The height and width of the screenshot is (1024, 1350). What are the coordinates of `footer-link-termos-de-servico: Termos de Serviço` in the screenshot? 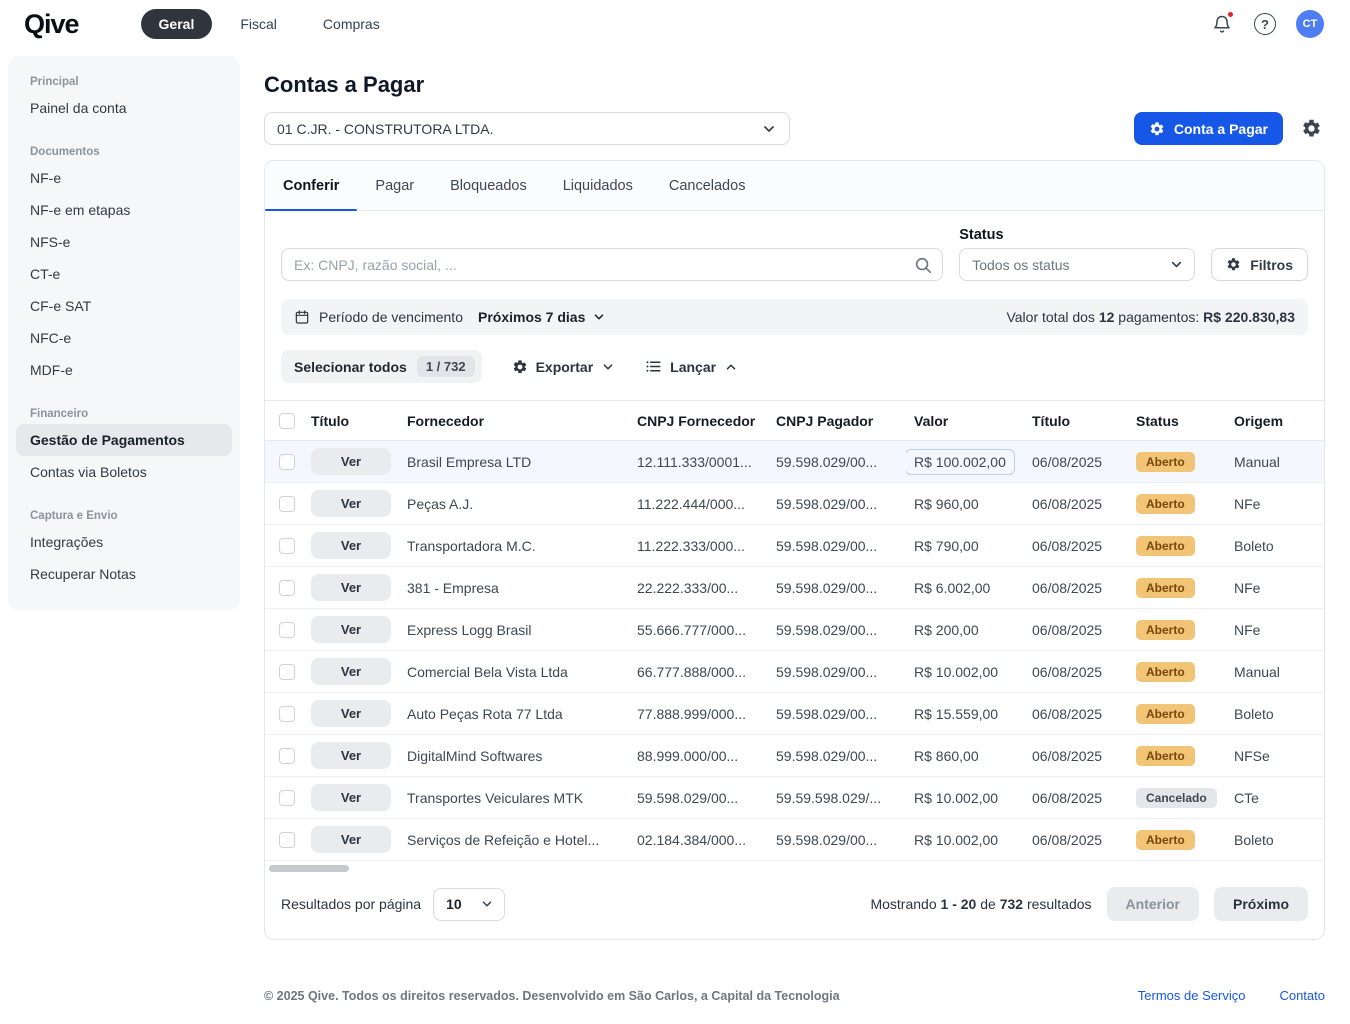 It's located at (1192, 995).